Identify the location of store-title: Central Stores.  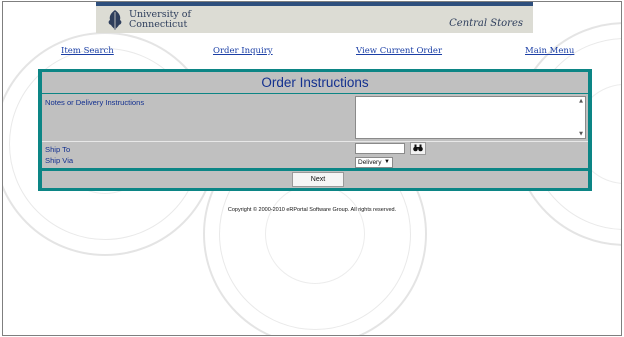
(486, 23).